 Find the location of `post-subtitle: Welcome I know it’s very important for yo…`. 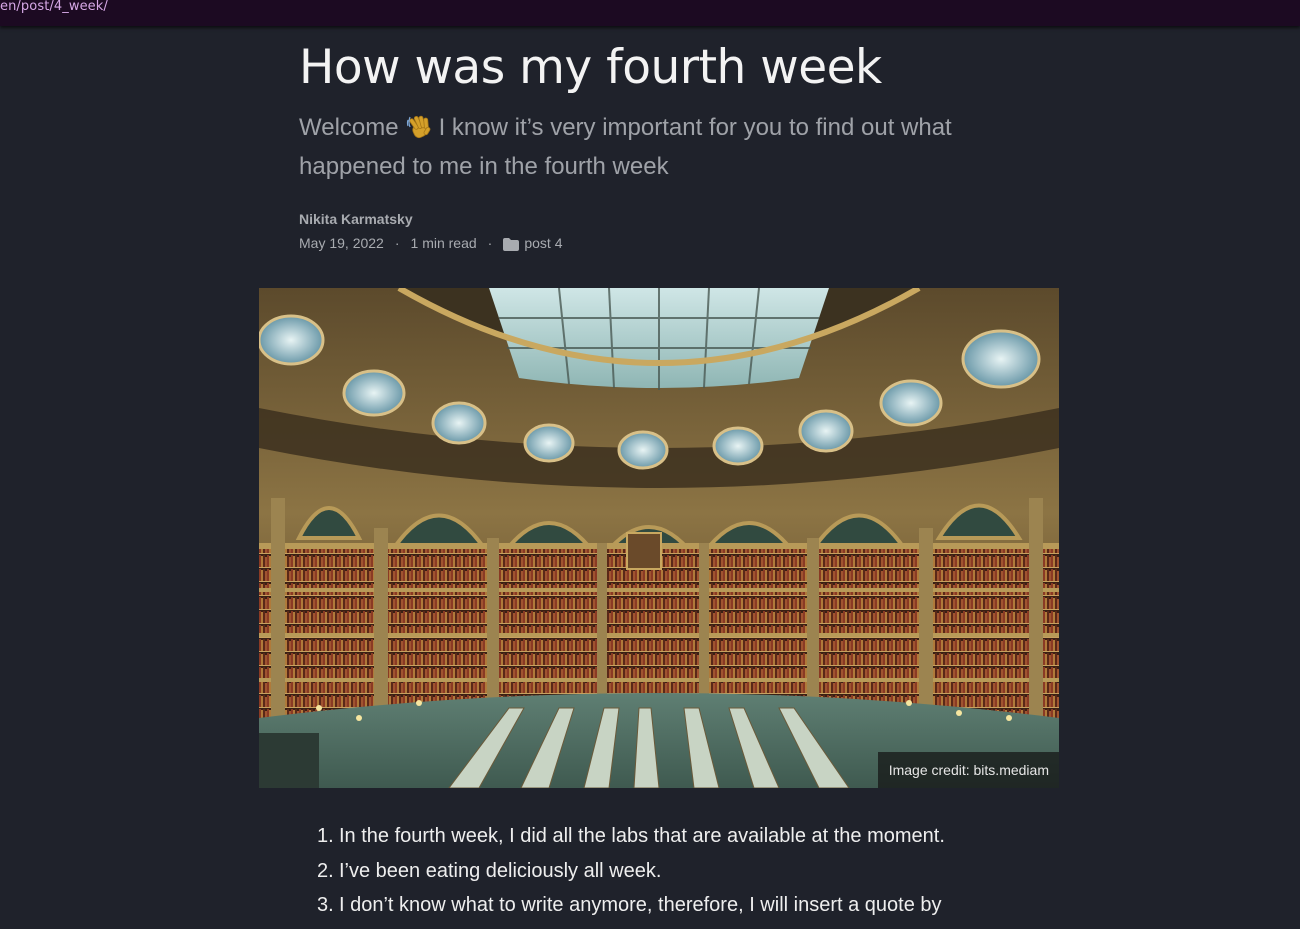

post-subtitle: Welcome I know it’s very important for yo… is located at coordinates (649, 147).